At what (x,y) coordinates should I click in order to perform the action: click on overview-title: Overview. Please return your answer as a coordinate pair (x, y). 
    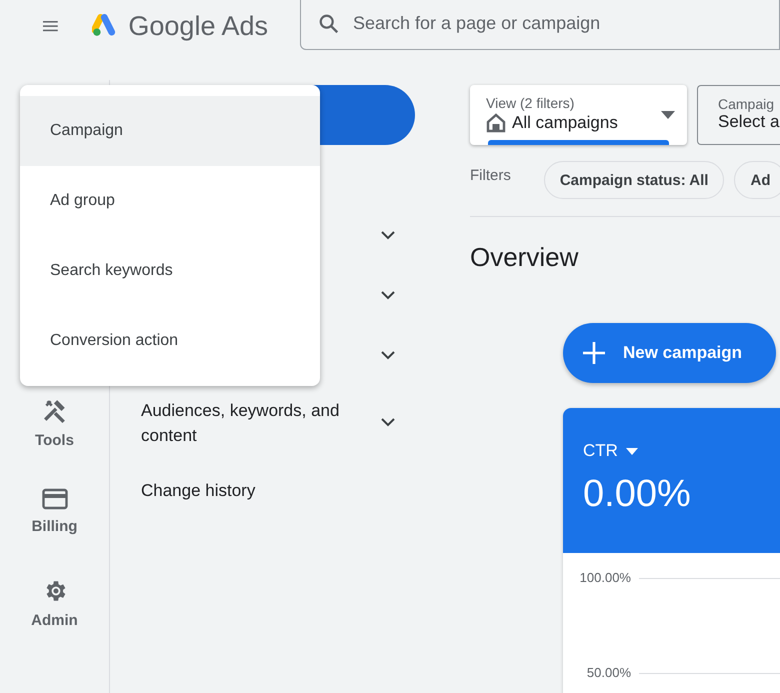
    Looking at the image, I should click on (525, 257).